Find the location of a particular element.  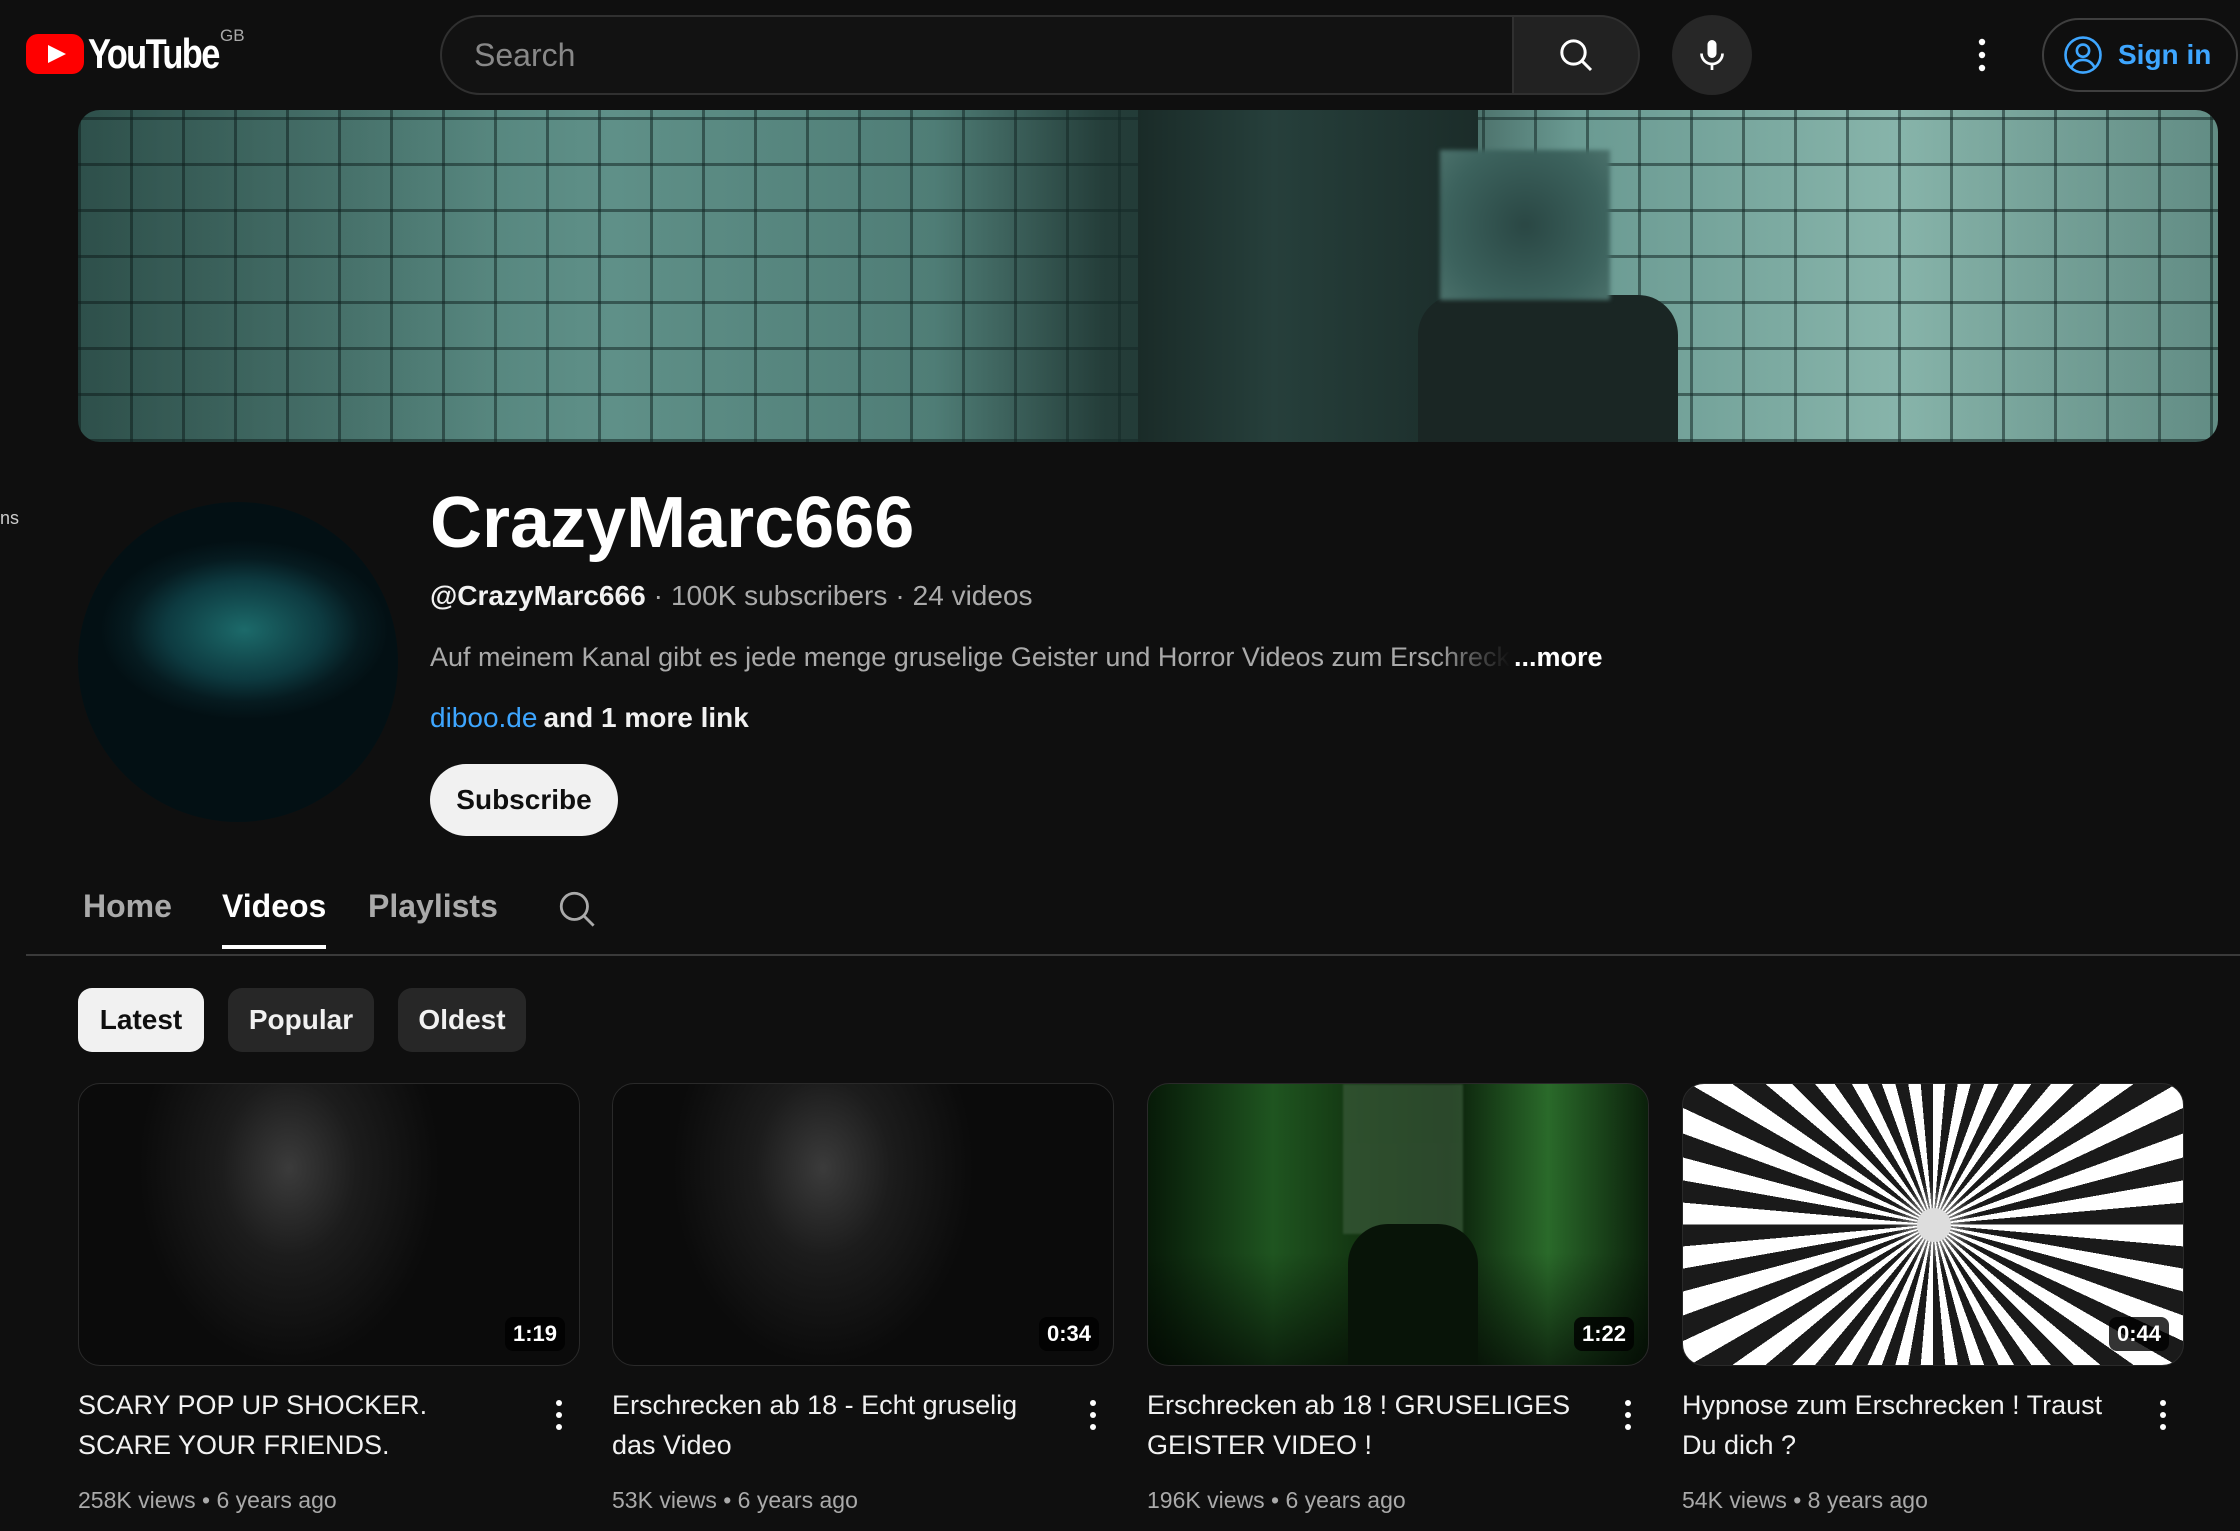

chip-popular: Popular is located at coordinates (301, 1020).